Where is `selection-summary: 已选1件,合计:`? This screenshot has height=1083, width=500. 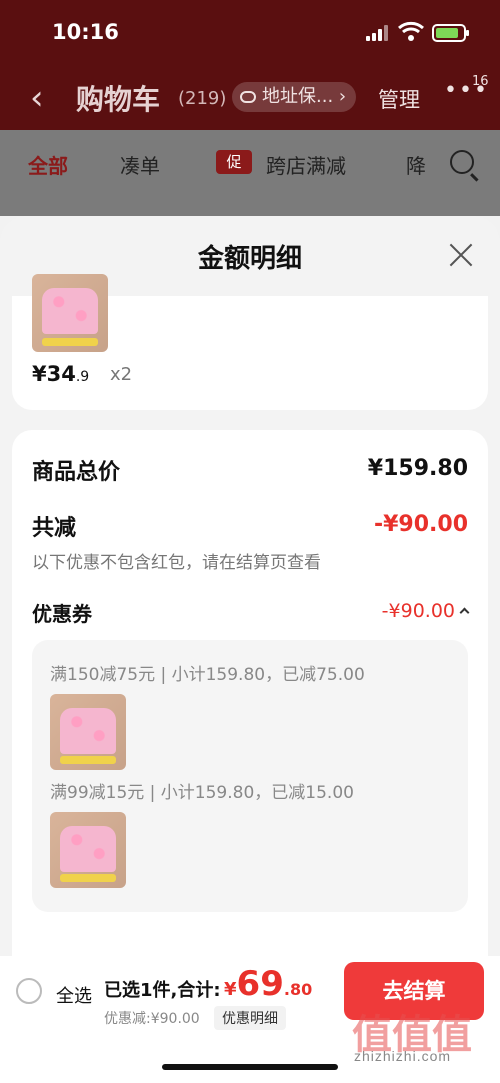 selection-summary: 已选1件,合计: is located at coordinates (162, 990).